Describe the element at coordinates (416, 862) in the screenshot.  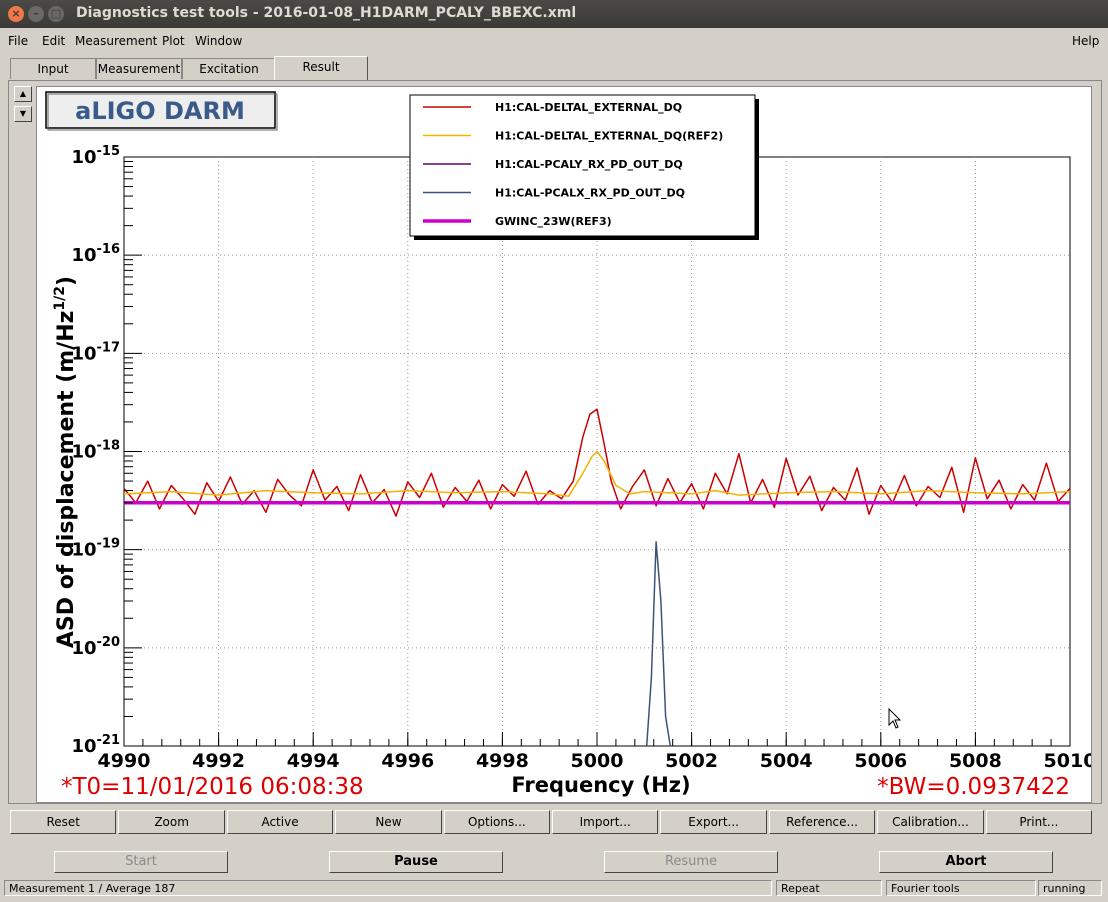
I see `pause-button: Pause` at that location.